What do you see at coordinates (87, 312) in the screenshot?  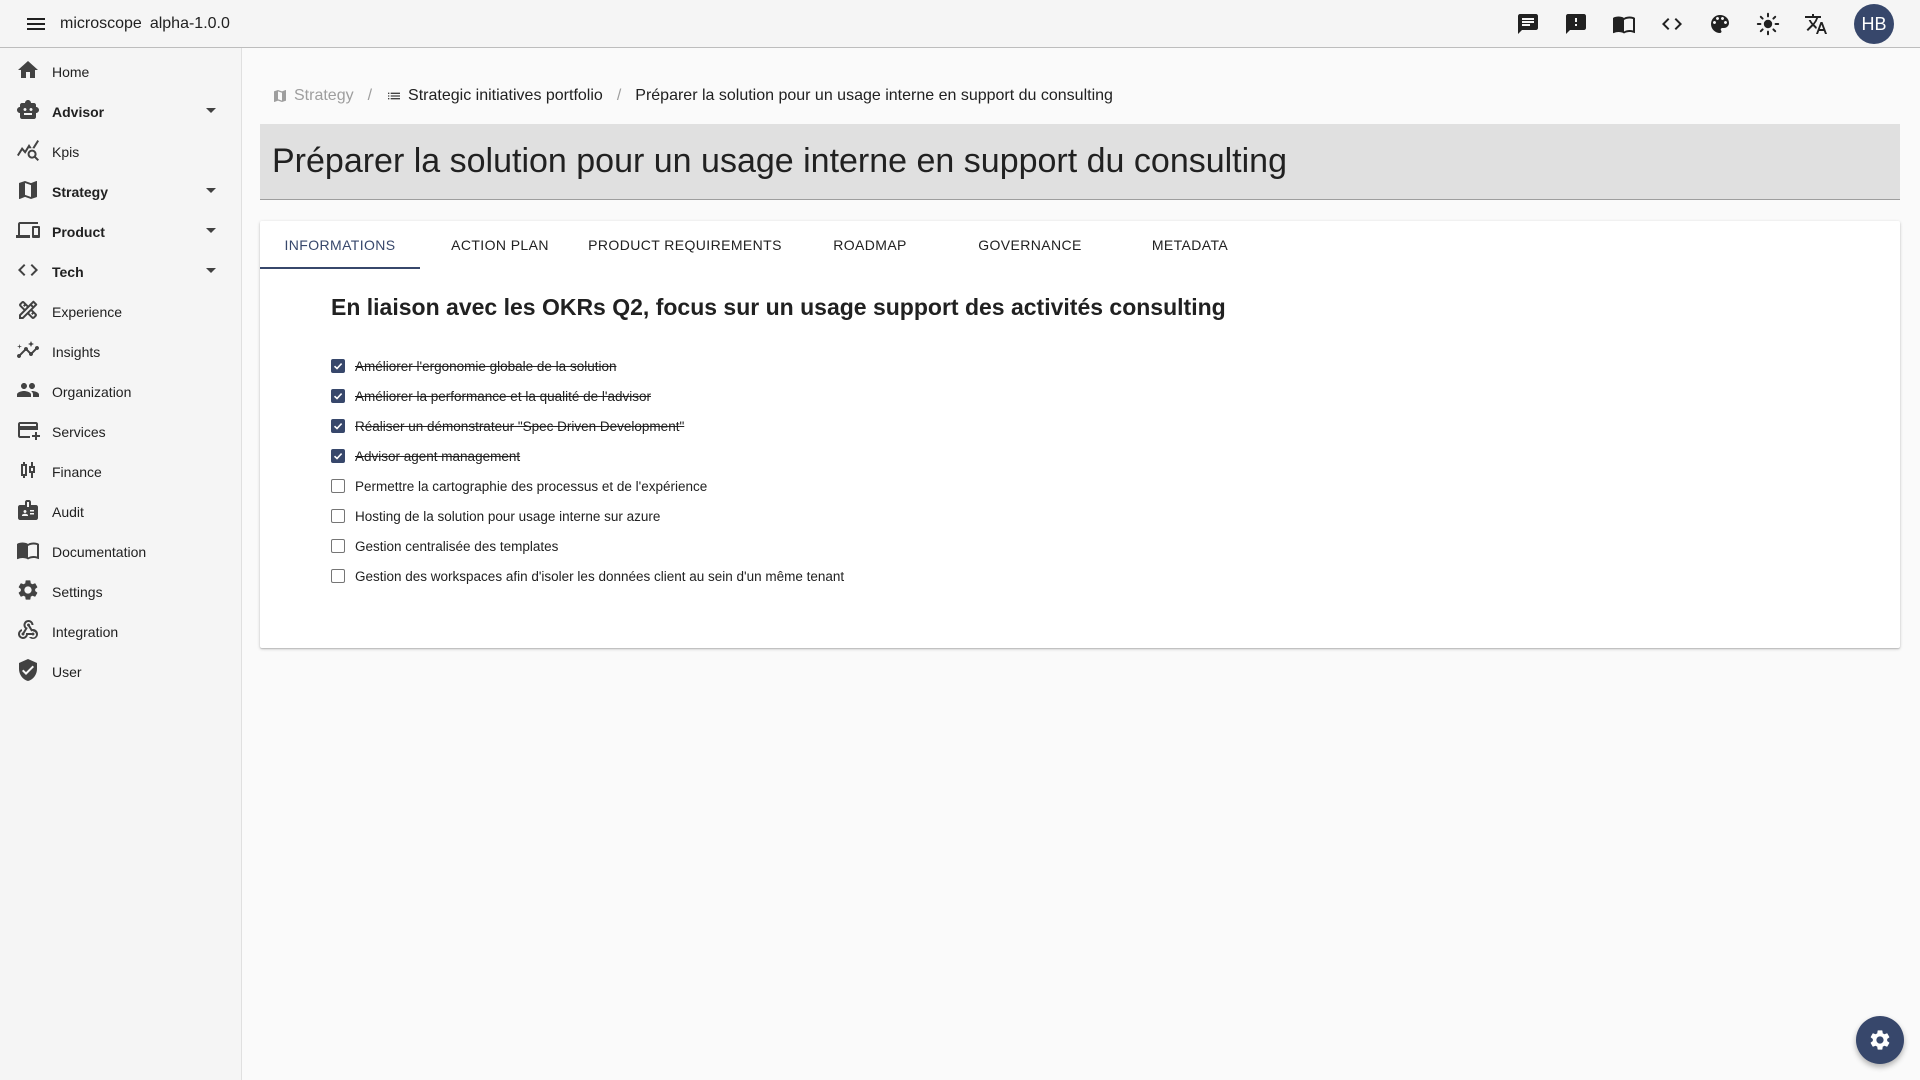 I see `sidebar-item-label: Experience` at bounding box center [87, 312].